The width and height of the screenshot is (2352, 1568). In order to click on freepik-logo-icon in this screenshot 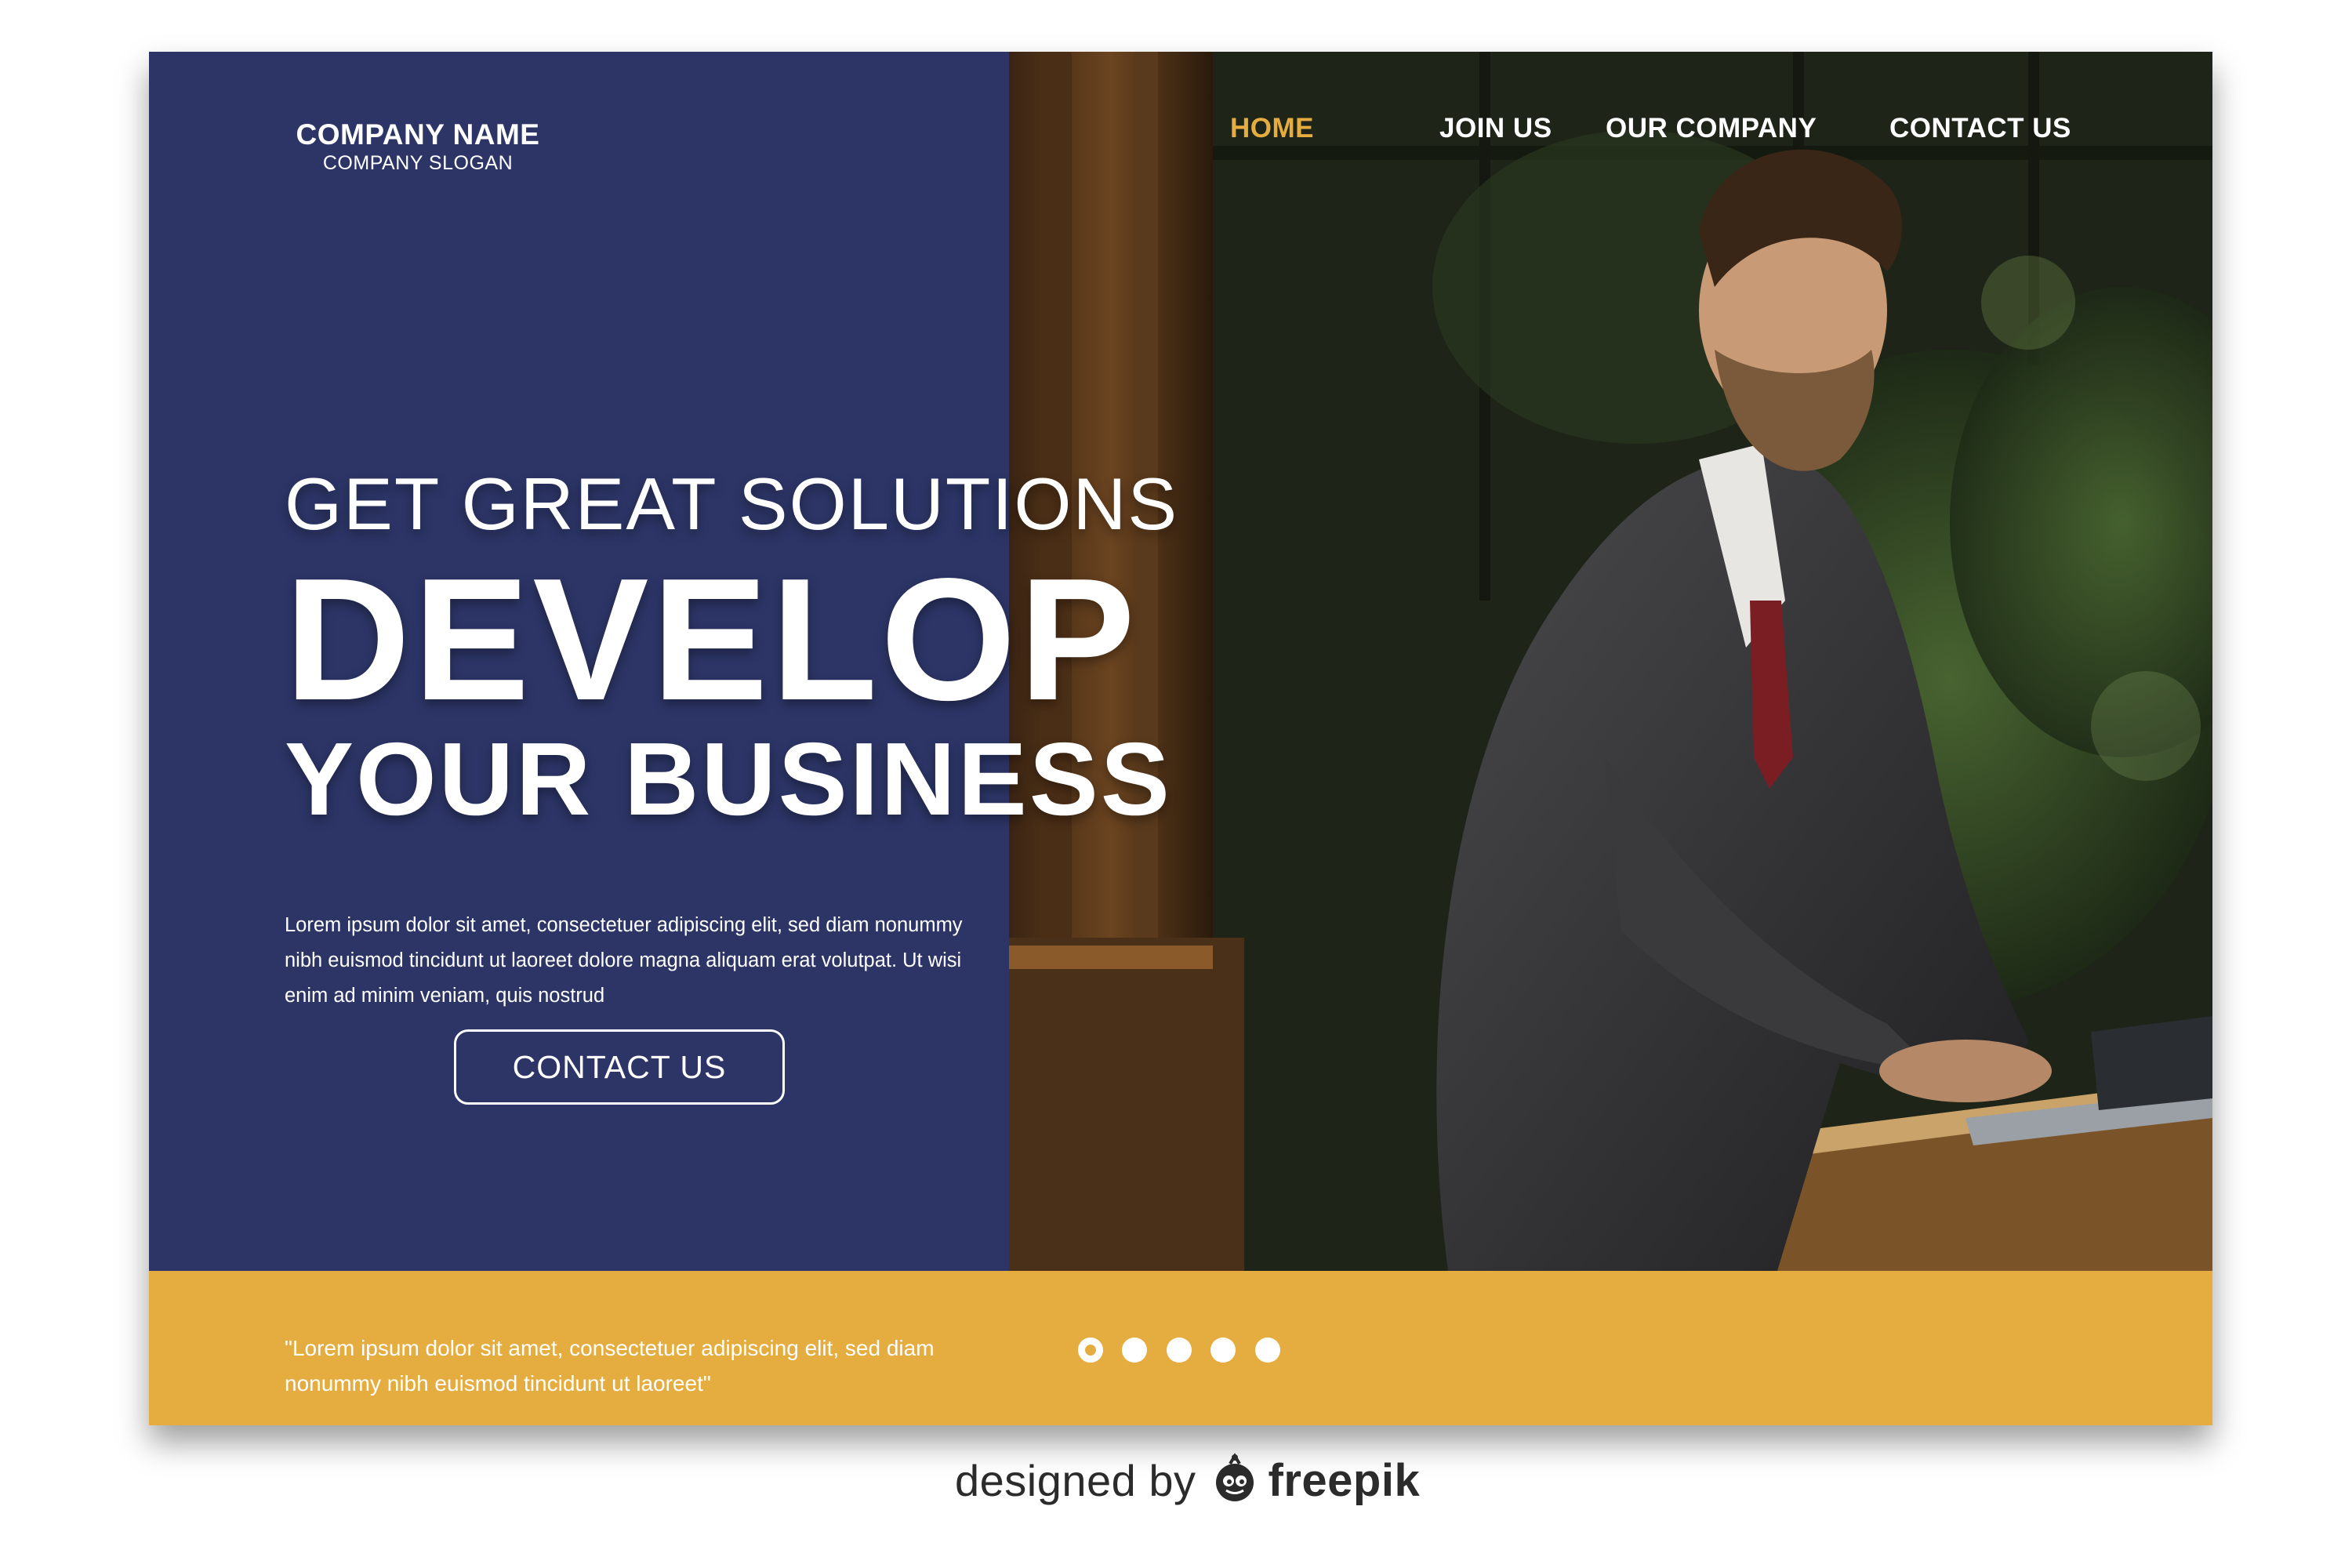, I will do `click(1235, 1480)`.